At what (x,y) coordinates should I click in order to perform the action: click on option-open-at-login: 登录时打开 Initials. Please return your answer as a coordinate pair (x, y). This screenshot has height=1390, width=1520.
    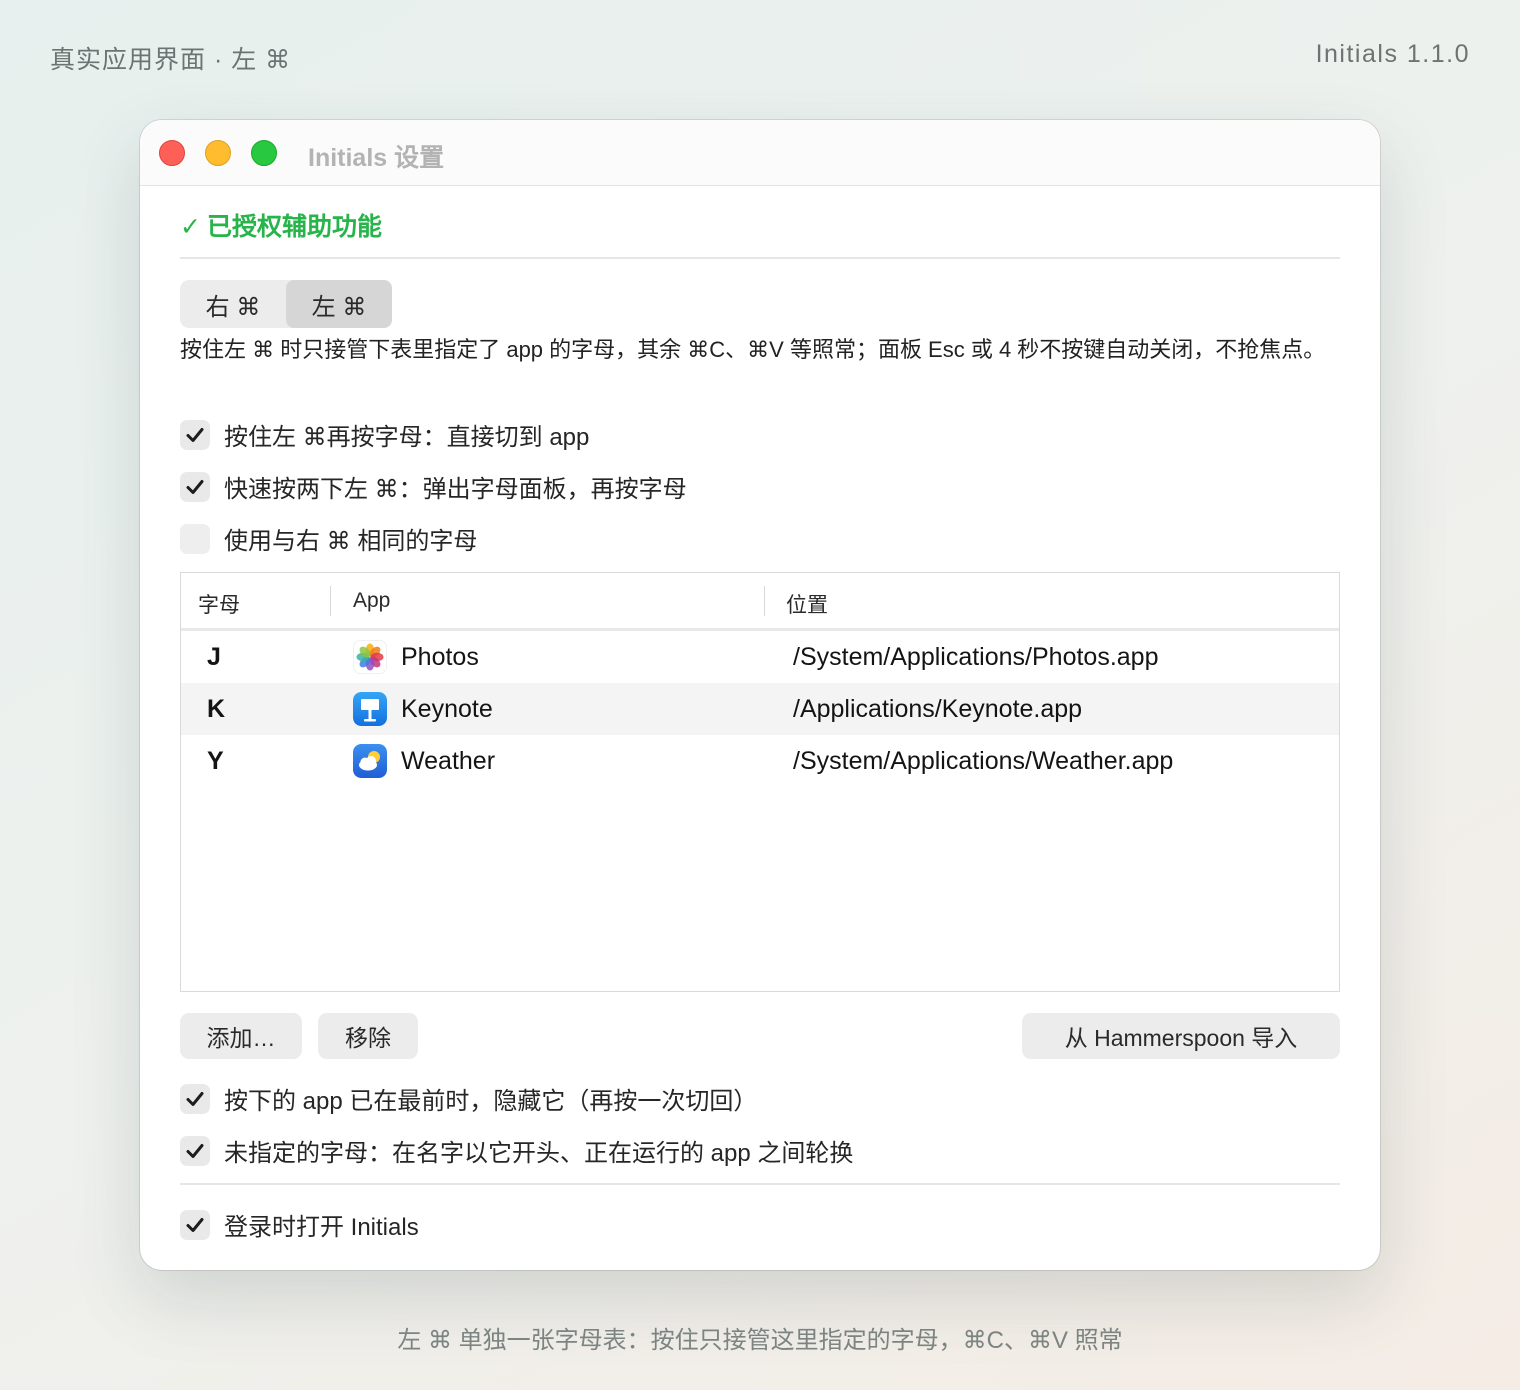
    Looking at the image, I should click on (299, 1224).